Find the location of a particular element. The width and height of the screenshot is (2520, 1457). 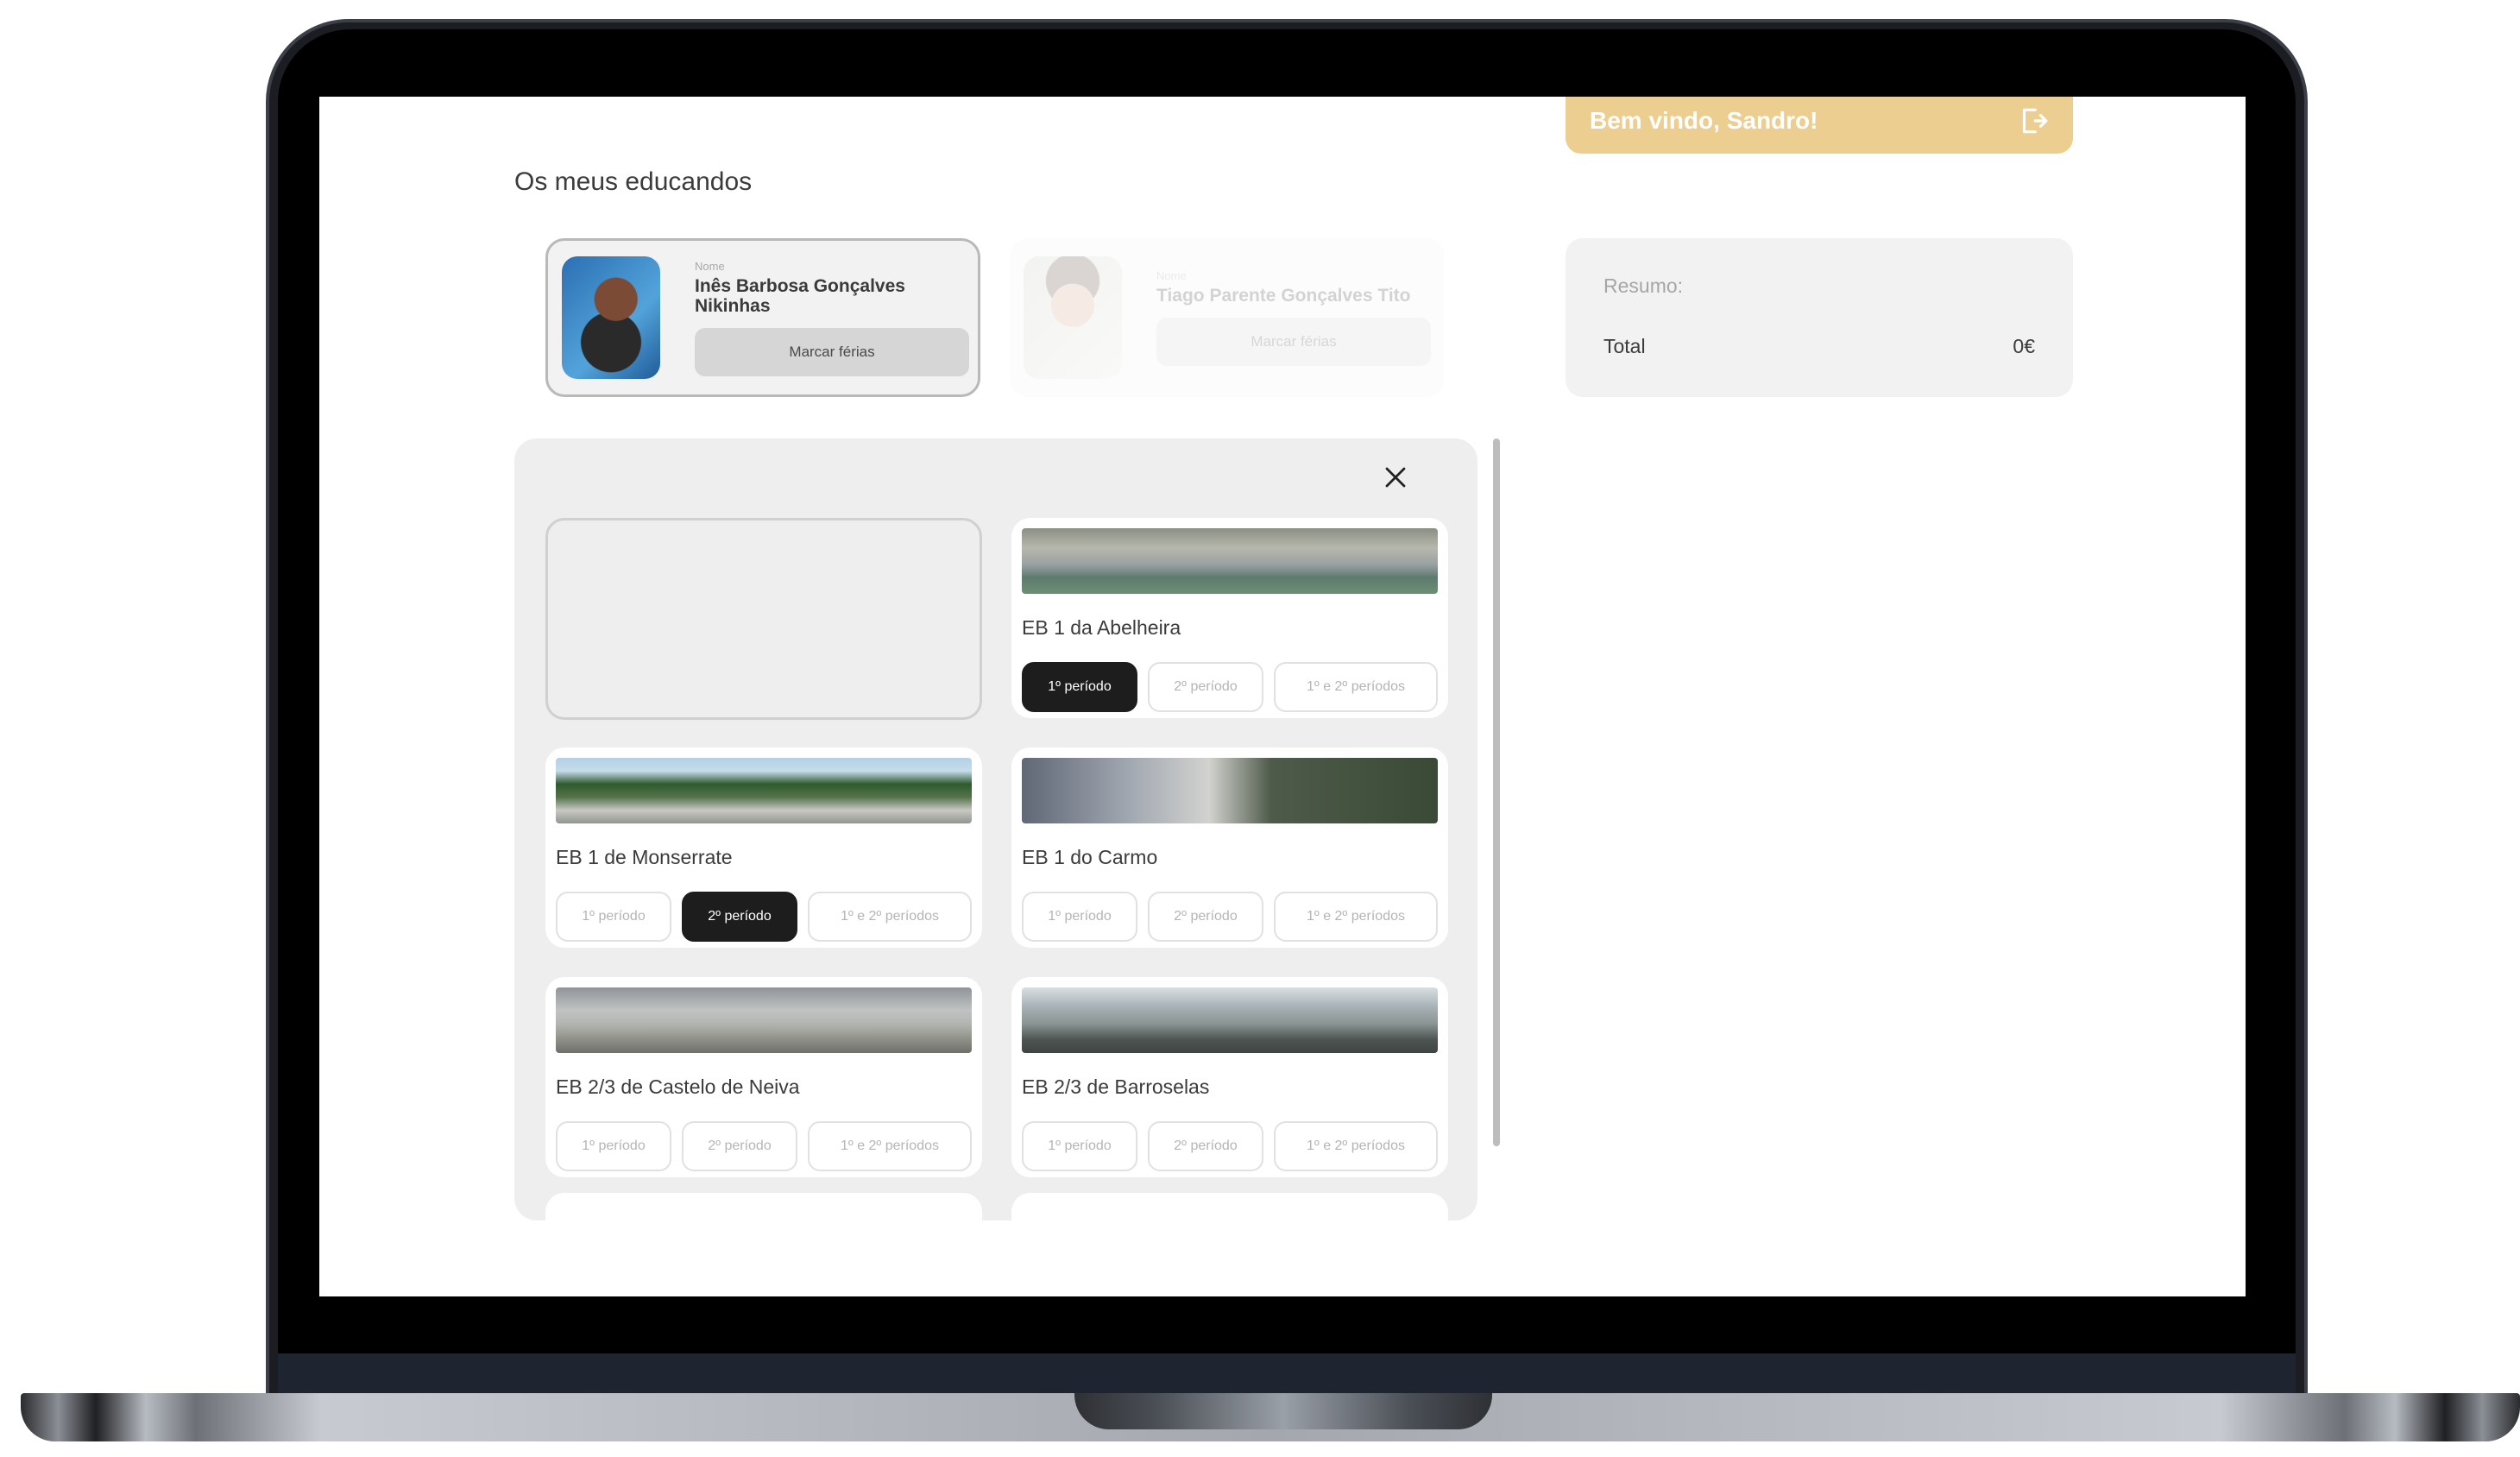

scrollbar is located at coordinates (1496, 792).